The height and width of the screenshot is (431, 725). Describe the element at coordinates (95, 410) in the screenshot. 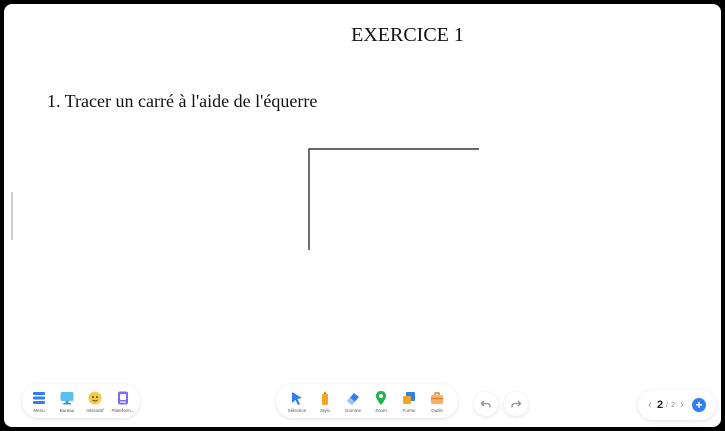

I see `interactive-label: Interactif` at that location.